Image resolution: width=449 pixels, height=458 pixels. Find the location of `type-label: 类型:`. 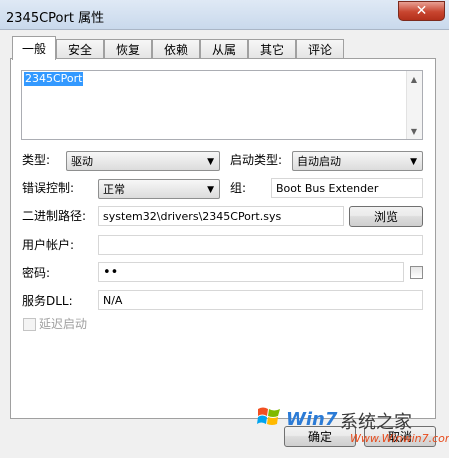

type-label: 类型: is located at coordinates (36, 160).